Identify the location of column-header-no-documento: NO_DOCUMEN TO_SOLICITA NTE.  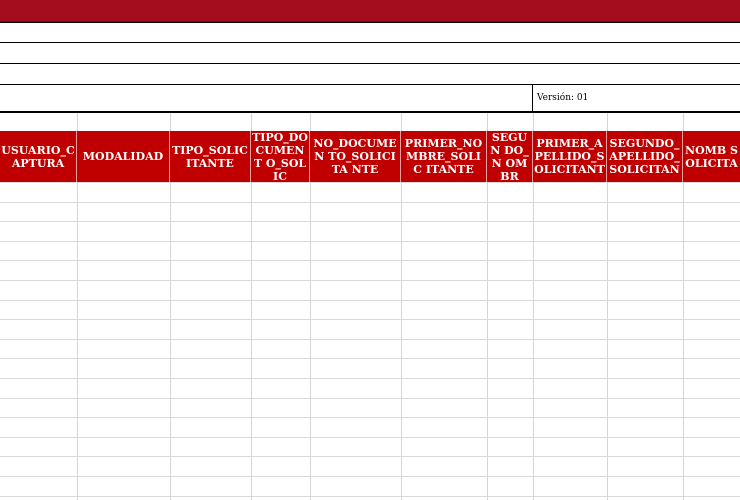
(355, 156).